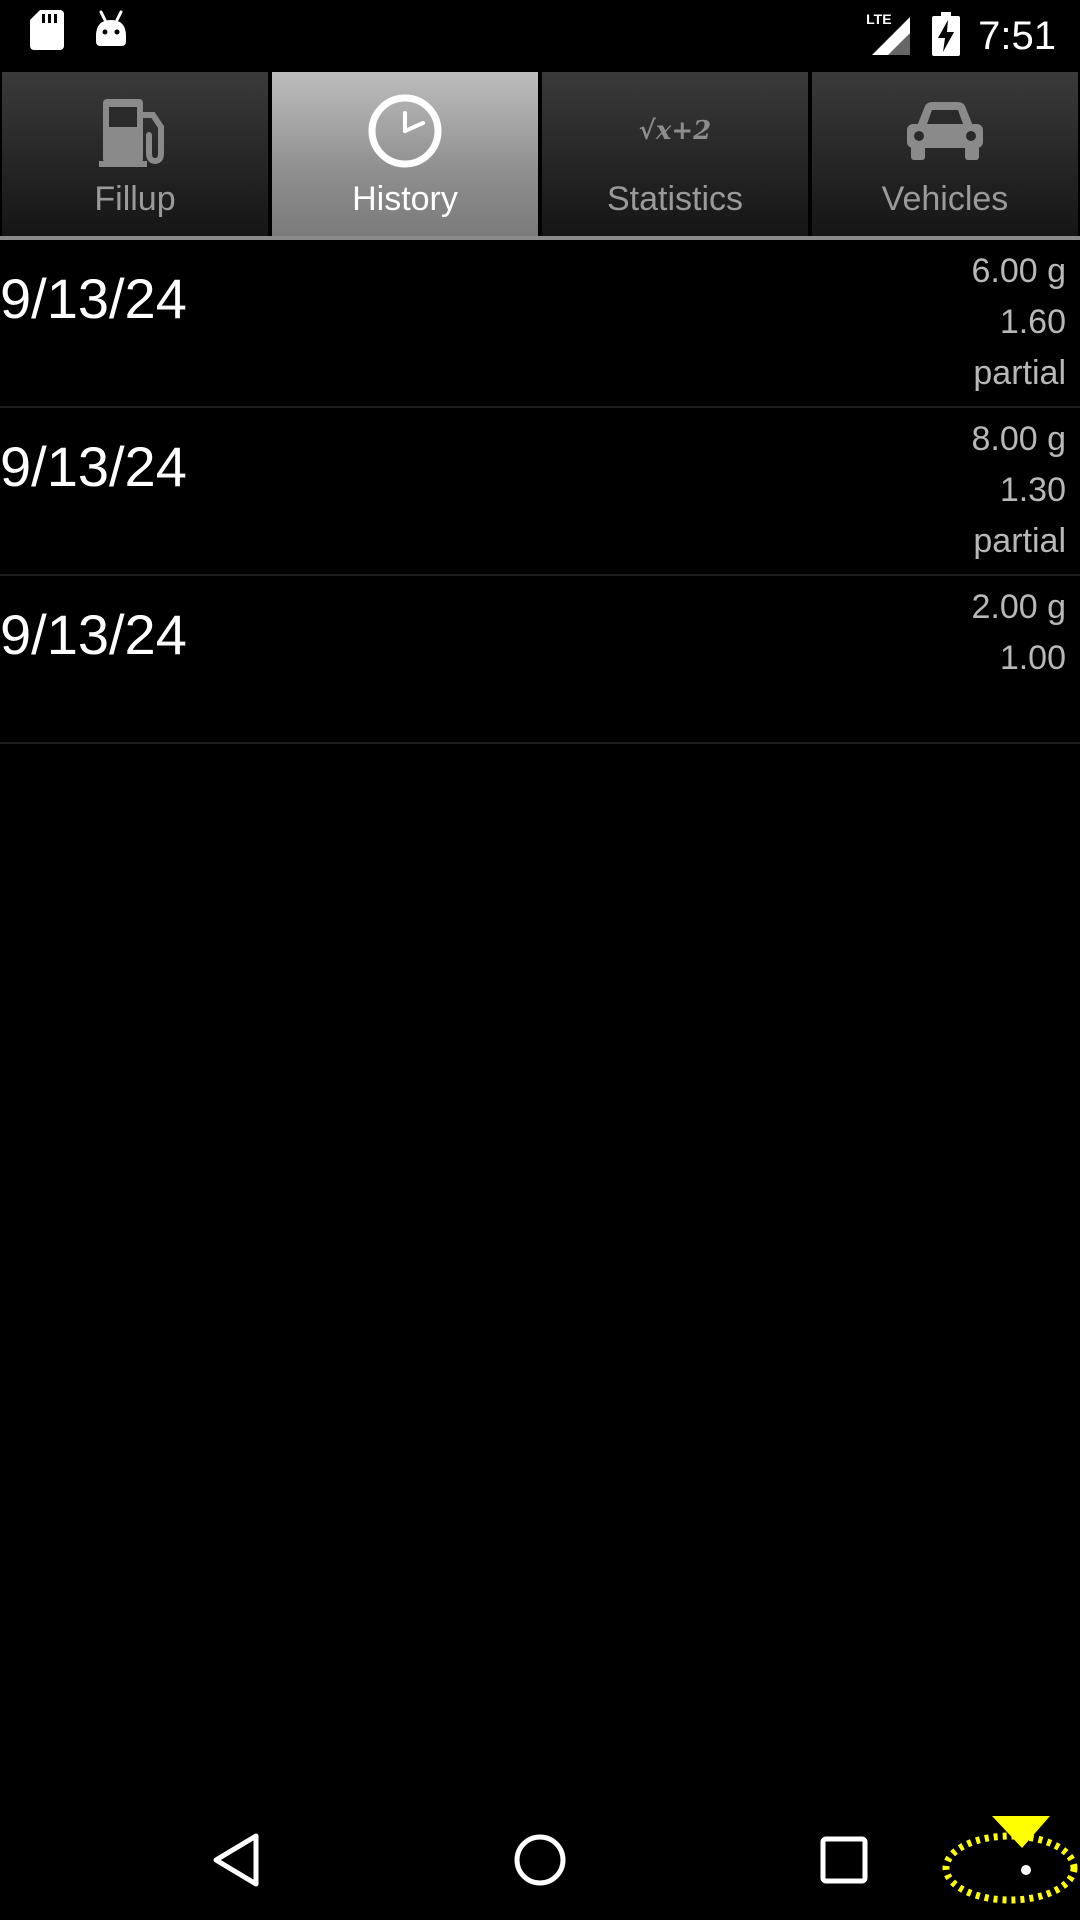 The width and height of the screenshot is (1080, 1920). What do you see at coordinates (1018, 607) in the screenshot?
I see `history-amount: 2.00 g` at bounding box center [1018, 607].